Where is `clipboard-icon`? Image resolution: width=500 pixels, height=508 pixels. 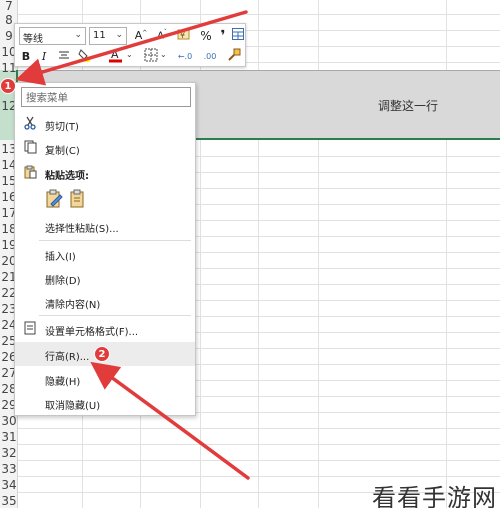 clipboard-icon is located at coordinates (30, 172).